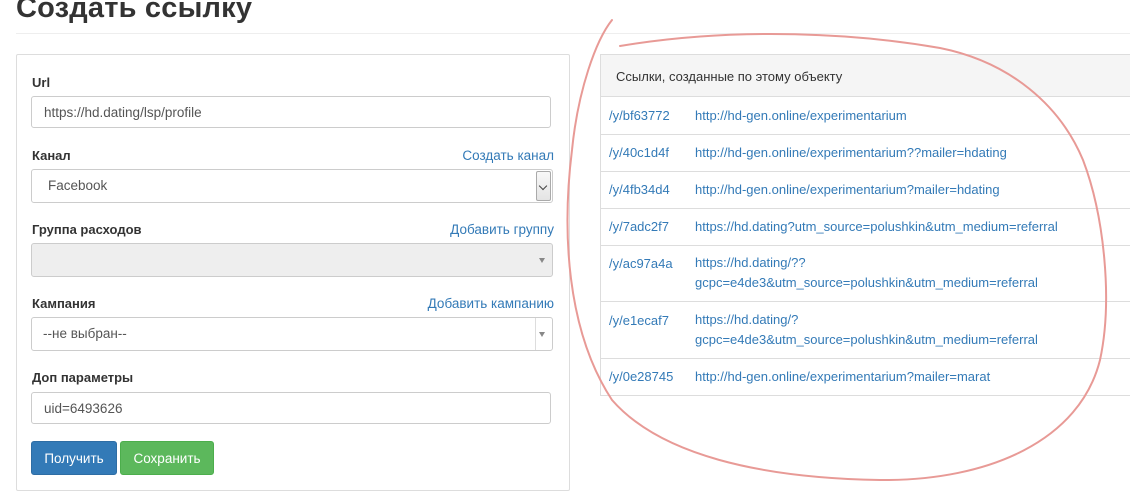 Image resolution: width=1130 pixels, height=496 pixels. I want to click on get-button: Получить, so click(74, 458).